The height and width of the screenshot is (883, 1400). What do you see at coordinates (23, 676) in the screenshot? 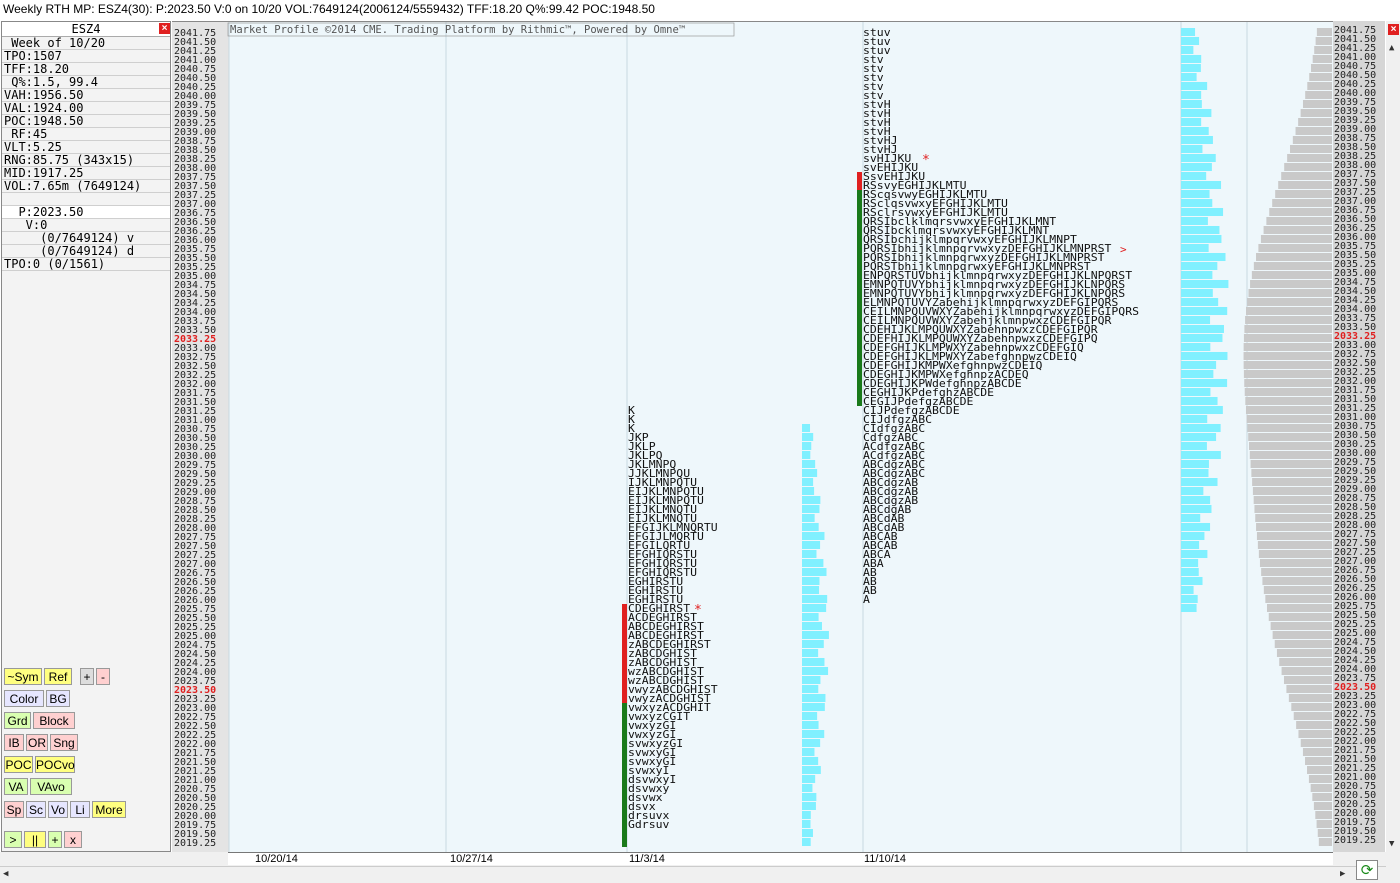
I see `btn-Sym: ~Sym` at bounding box center [23, 676].